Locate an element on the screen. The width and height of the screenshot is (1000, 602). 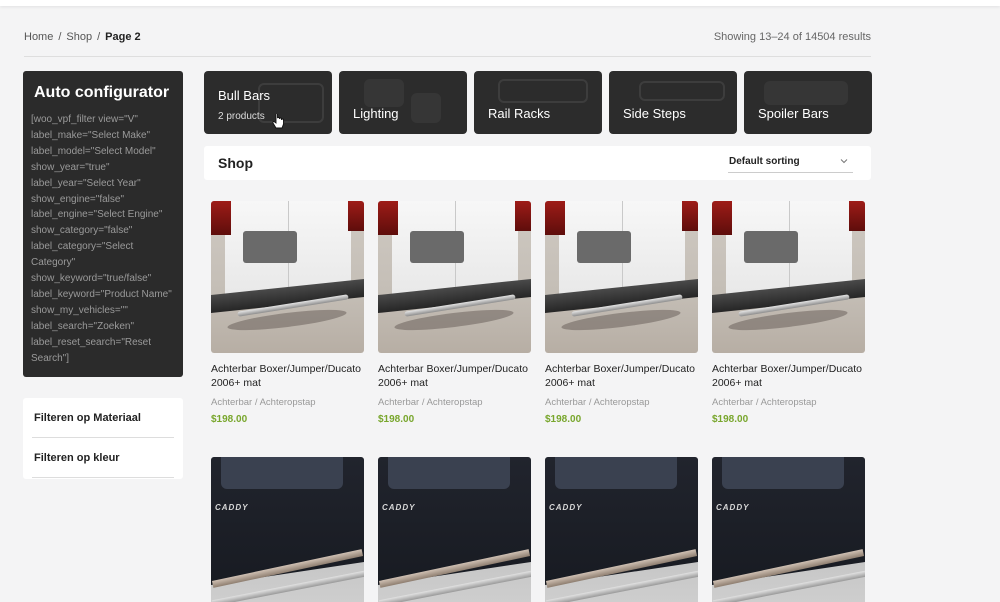
category-product-count: 2 products is located at coordinates (241, 116).